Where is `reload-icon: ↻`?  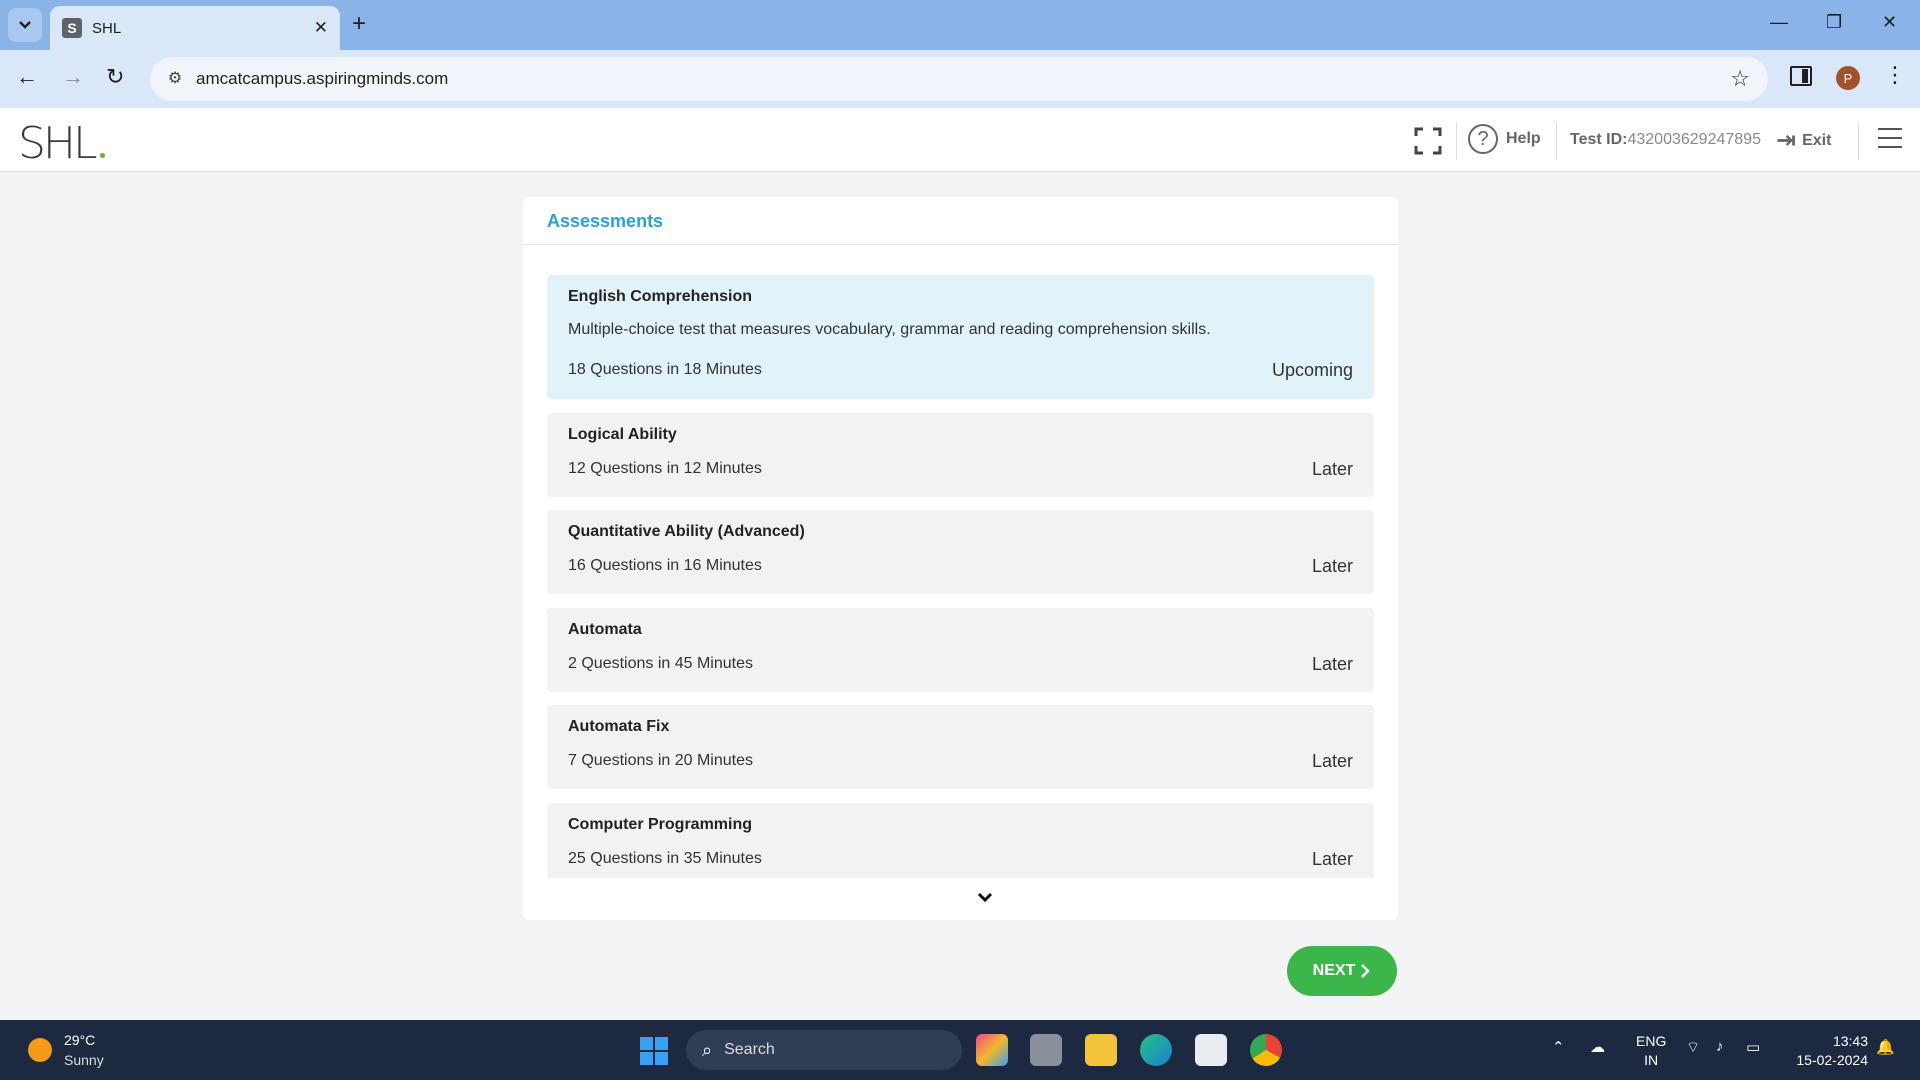
reload-icon: ↻ is located at coordinates (115, 77).